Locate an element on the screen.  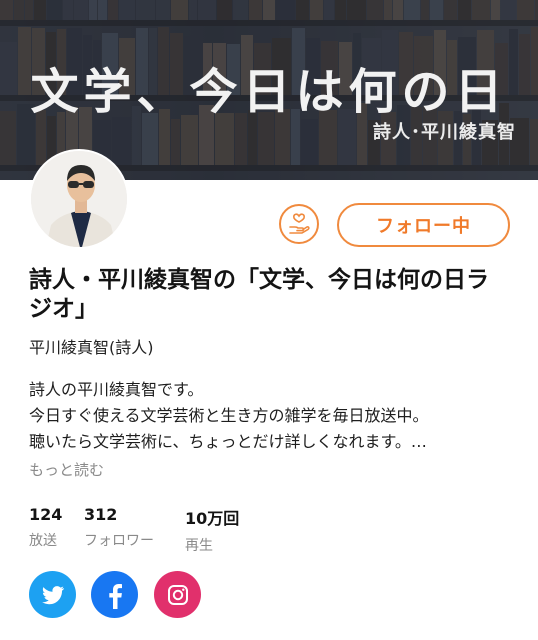
stat-value: 10万回 is located at coordinates (212, 518).